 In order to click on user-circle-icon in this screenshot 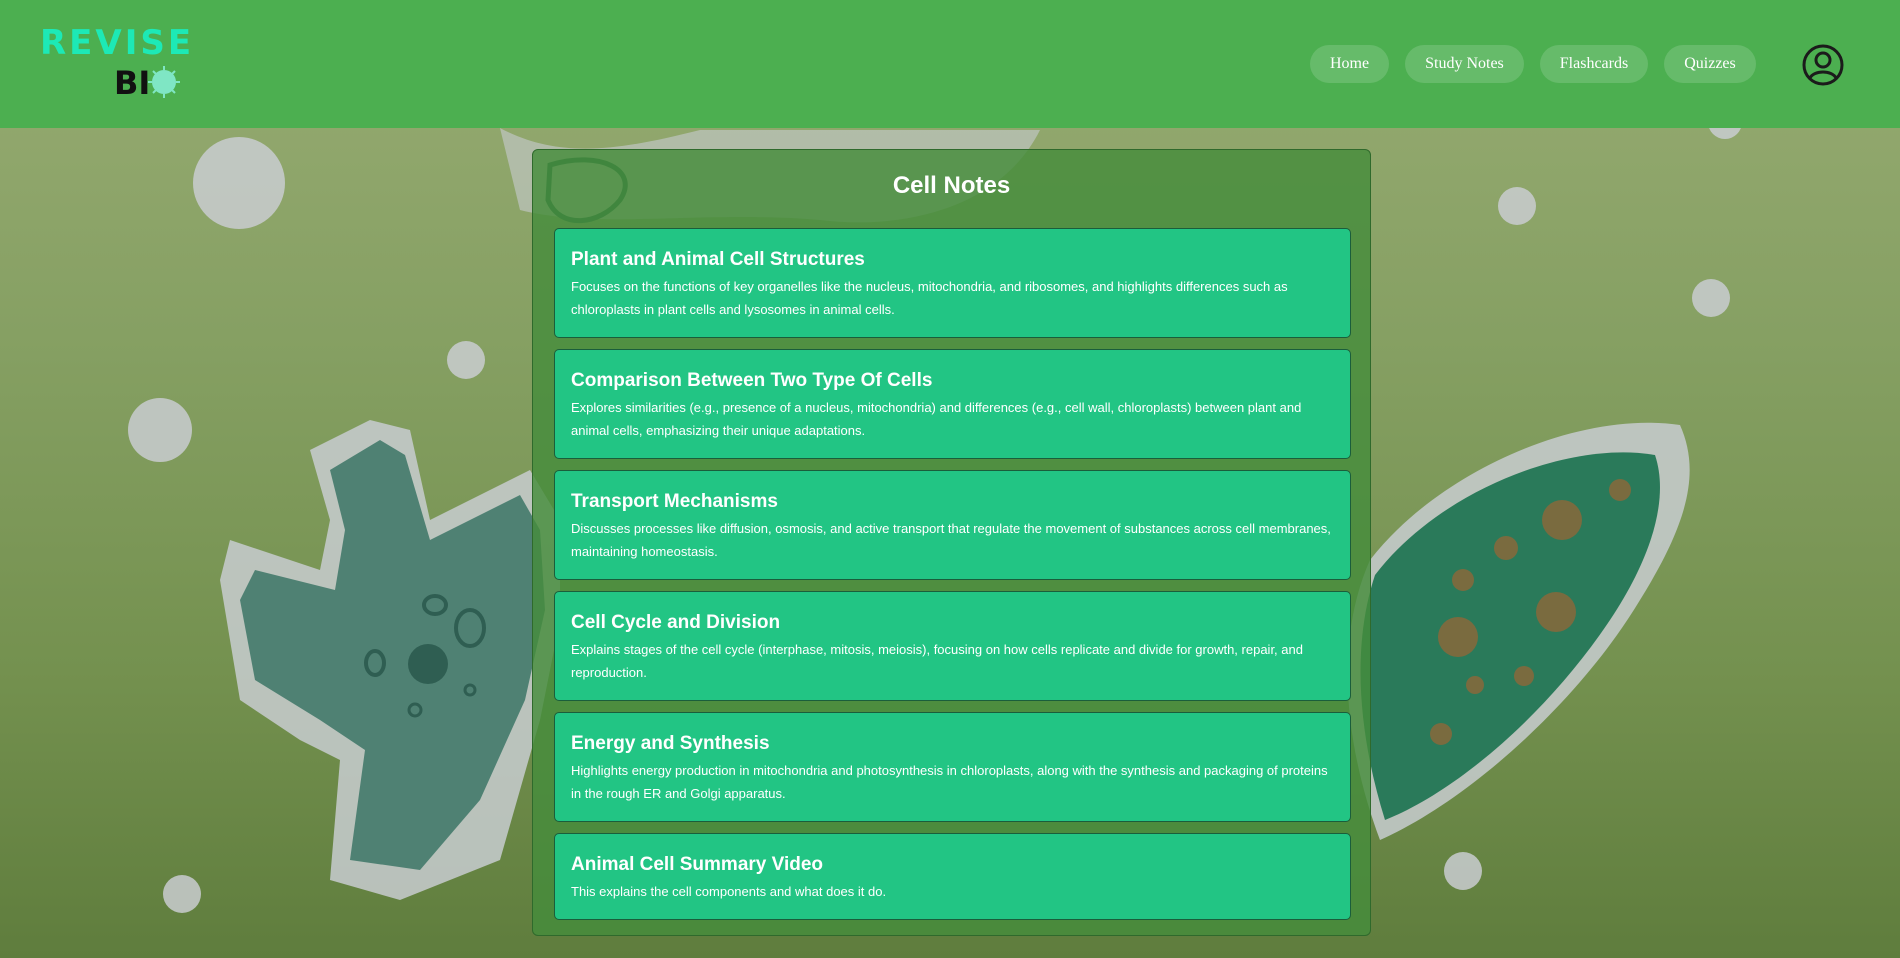, I will do `click(1823, 65)`.